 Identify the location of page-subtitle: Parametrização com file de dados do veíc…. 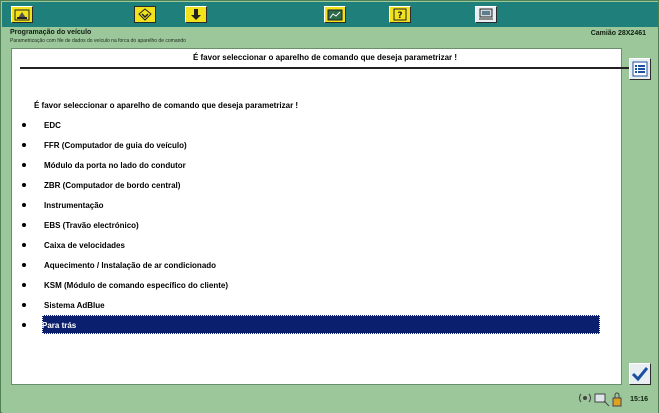
(98, 41).